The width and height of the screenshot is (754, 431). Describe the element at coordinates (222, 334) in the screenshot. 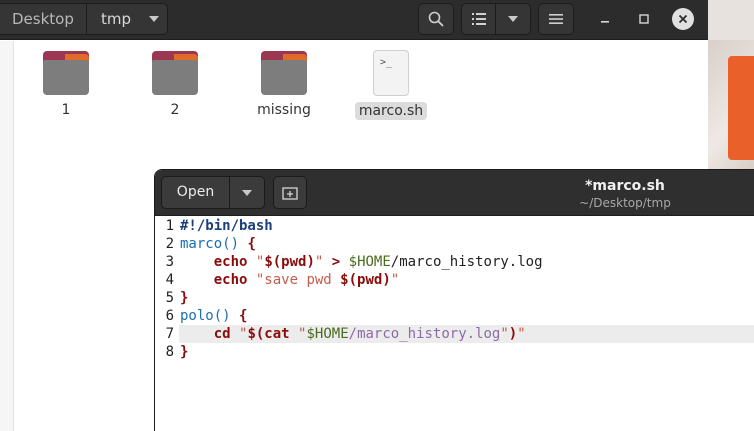

I see `code-token: cd` at that location.